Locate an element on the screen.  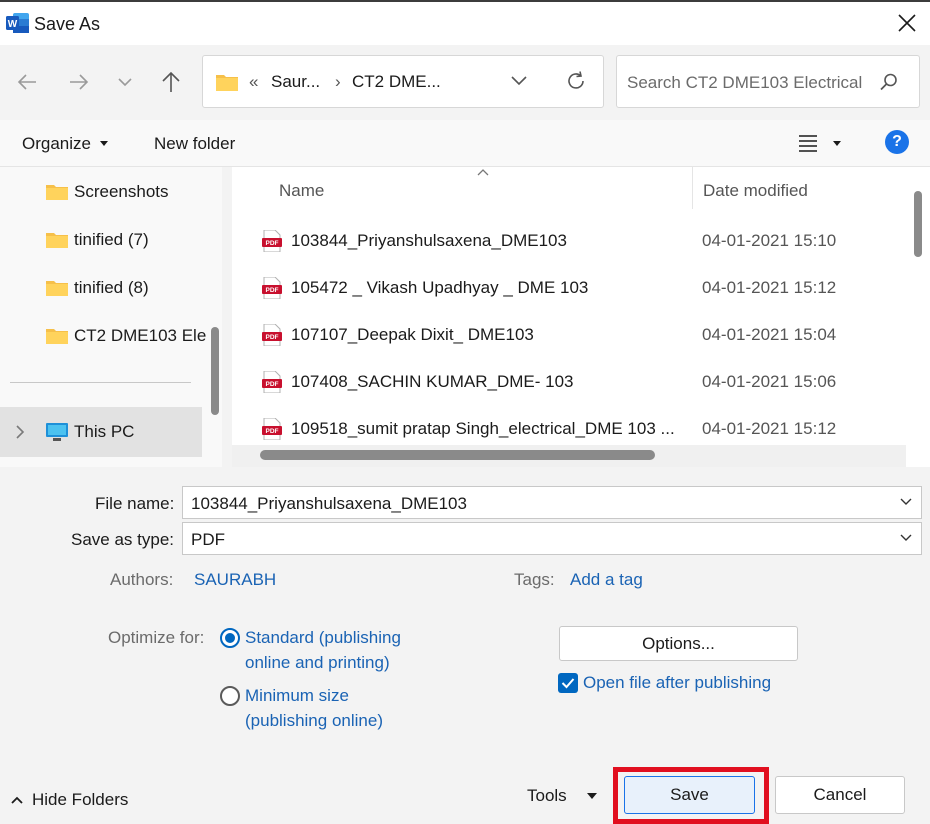
checkmark-icon is located at coordinates (568, 683).